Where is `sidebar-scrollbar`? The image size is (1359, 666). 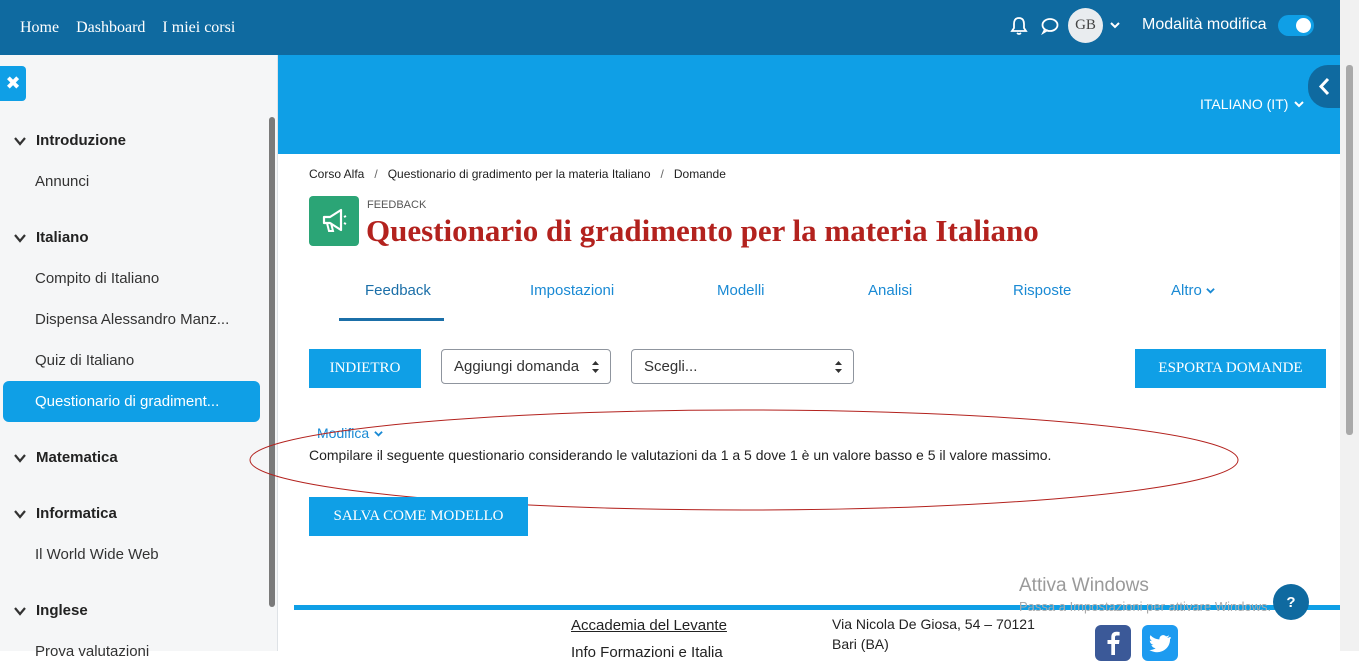
sidebar-scrollbar is located at coordinates (272, 362).